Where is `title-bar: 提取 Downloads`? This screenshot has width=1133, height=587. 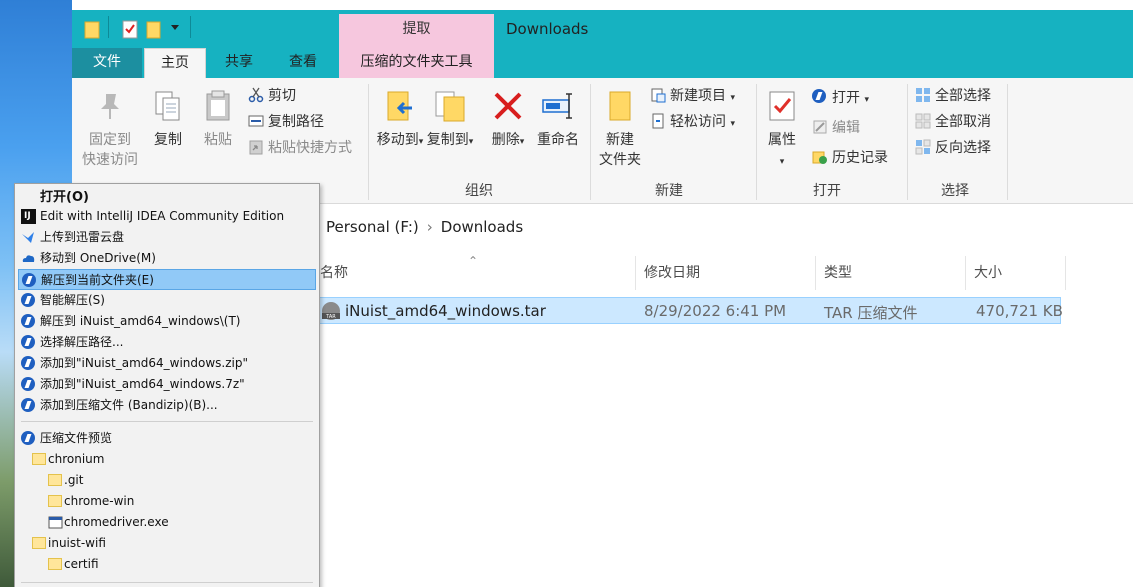 title-bar: 提取 Downloads is located at coordinates (602, 34).